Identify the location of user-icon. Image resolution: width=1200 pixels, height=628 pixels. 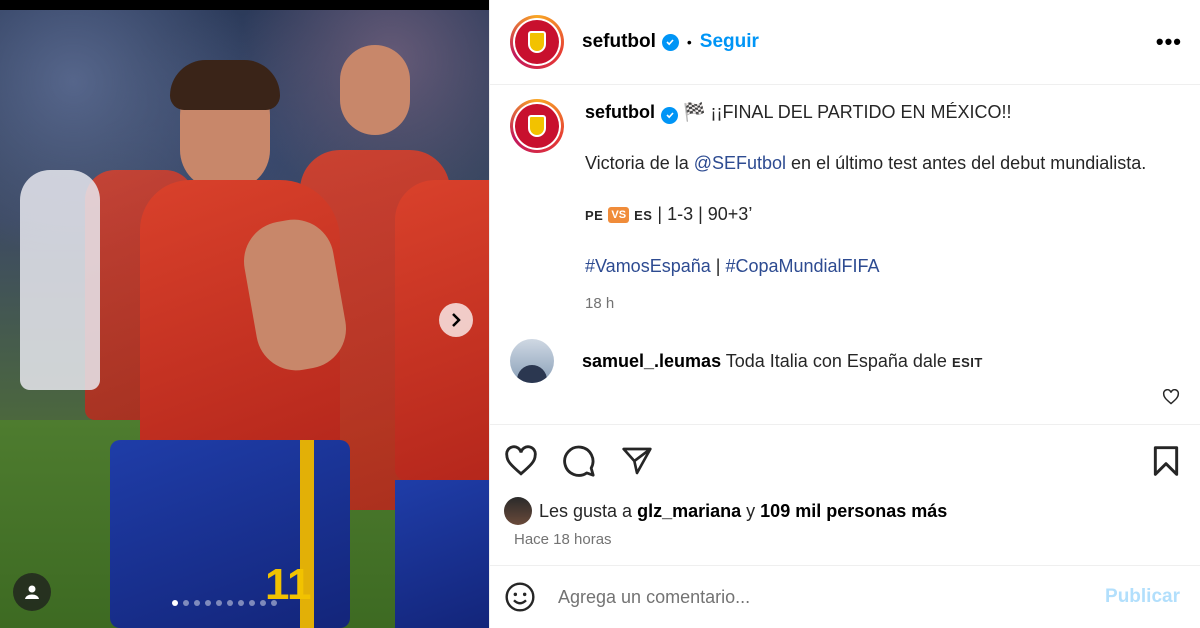
(32, 592).